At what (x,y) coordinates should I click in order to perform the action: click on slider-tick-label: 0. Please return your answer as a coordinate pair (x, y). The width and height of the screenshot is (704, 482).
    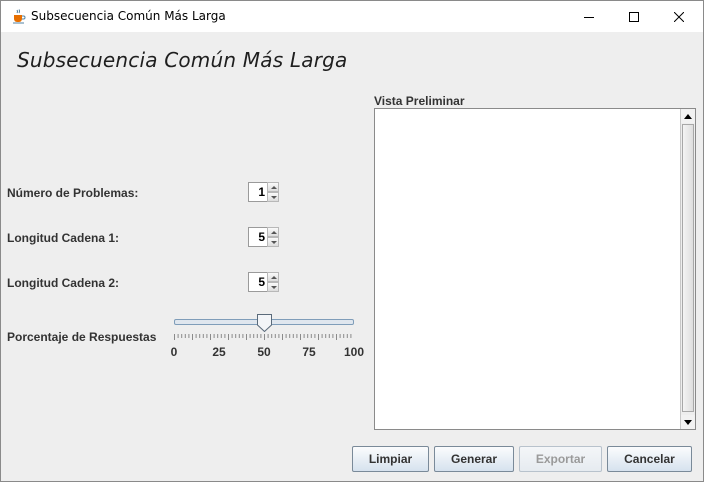
    Looking at the image, I should click on (174, 352).